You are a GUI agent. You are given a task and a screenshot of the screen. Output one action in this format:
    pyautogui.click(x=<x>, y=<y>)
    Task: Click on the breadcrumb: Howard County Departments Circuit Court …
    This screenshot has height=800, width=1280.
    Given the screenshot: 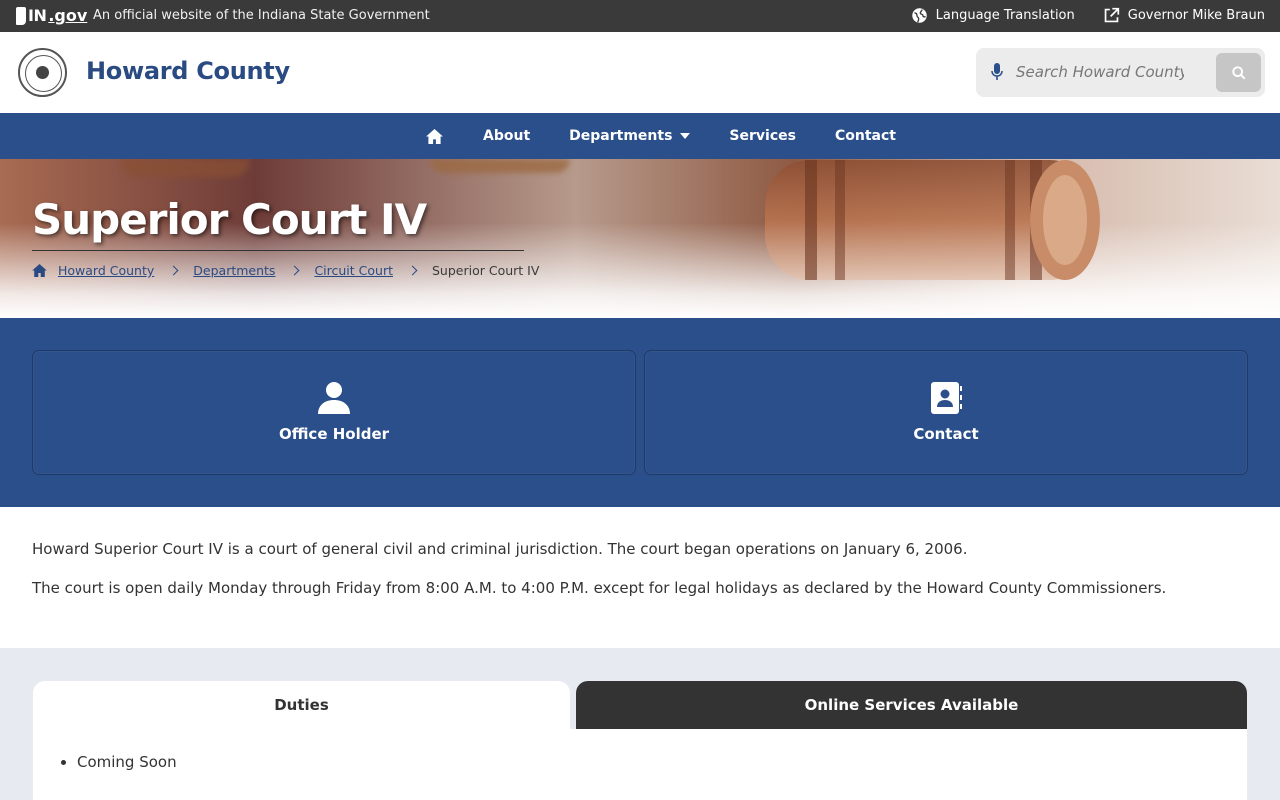 What is the action you would take?
    pyautogui.click(x=285, y=270)
    